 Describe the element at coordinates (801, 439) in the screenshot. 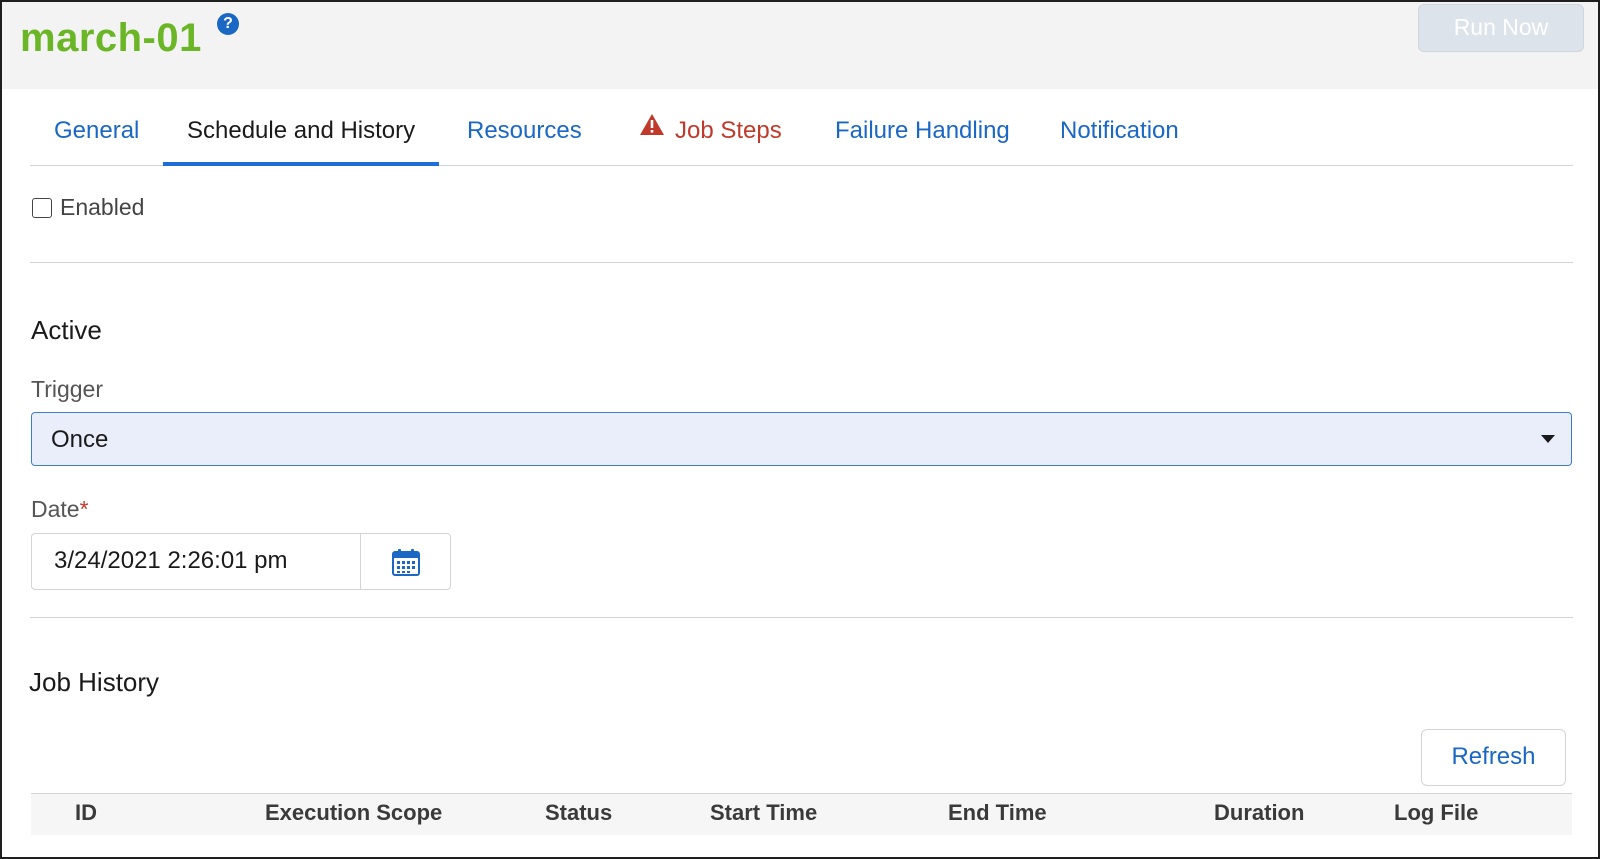

I see `trigger-select: Once` at that location.